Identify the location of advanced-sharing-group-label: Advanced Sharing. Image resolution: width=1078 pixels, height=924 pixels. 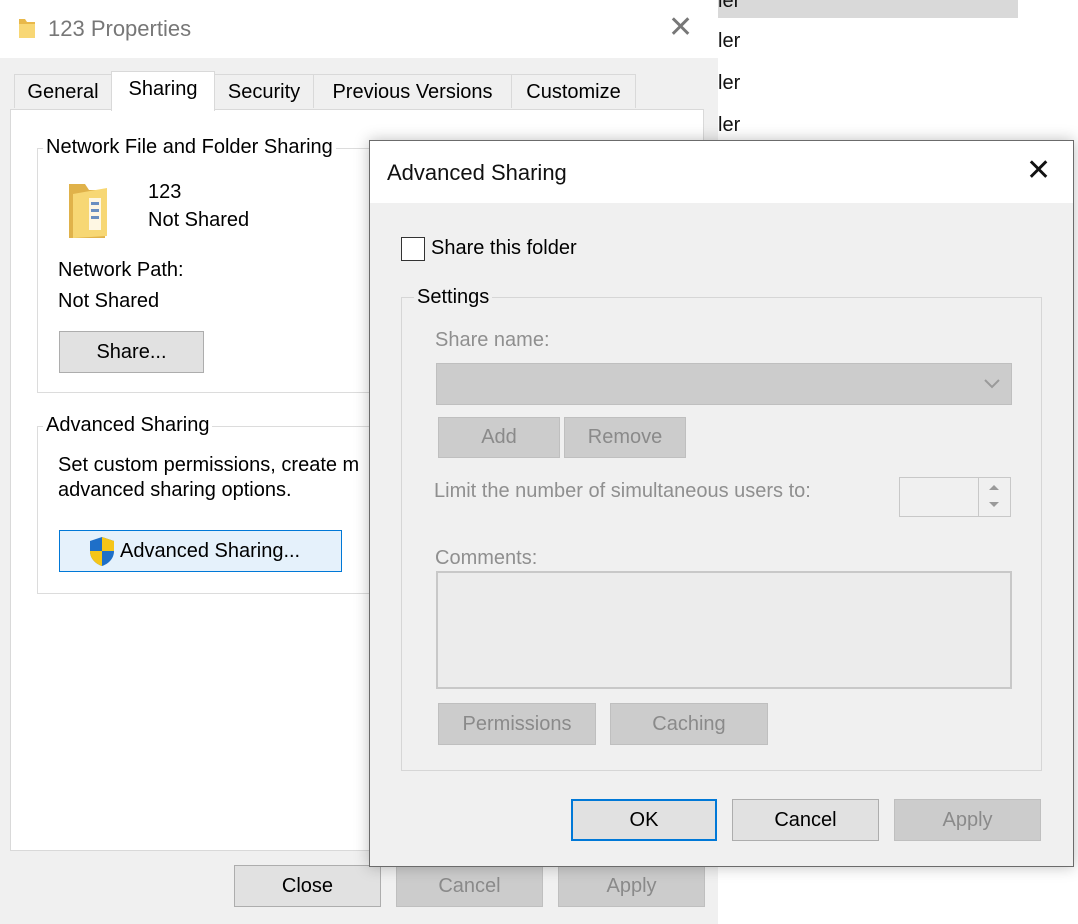
(128, 425).